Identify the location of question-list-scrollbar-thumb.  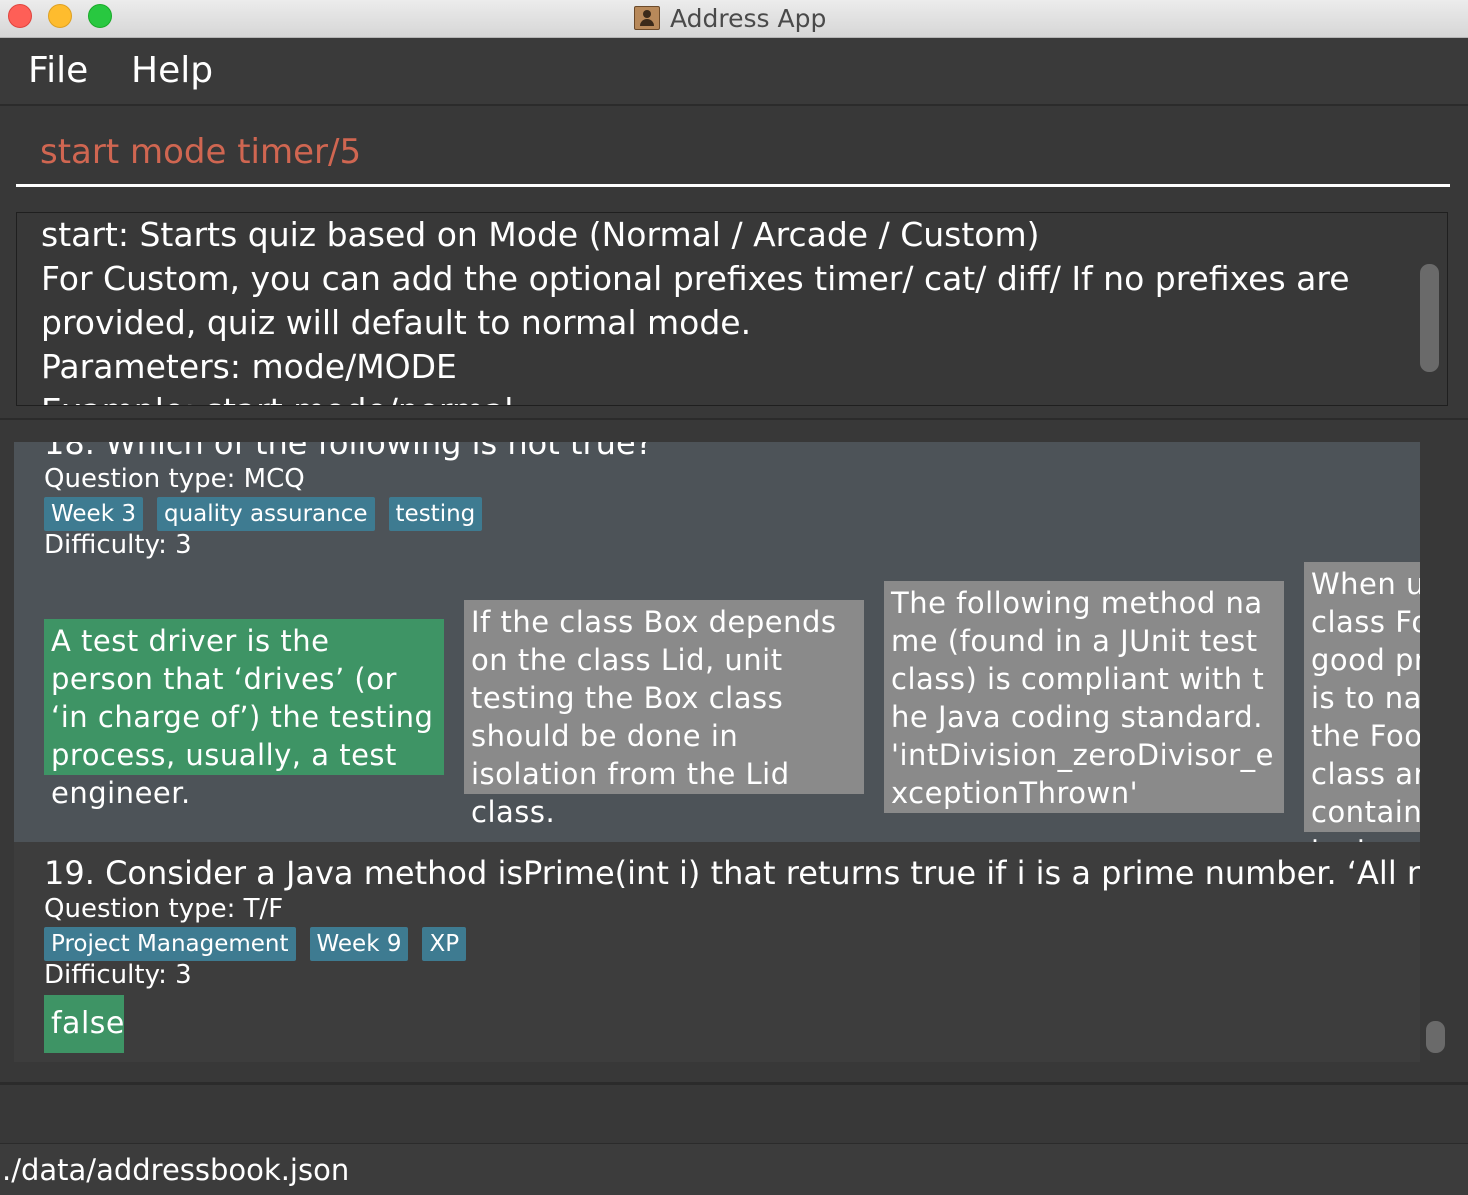
(1435, 1037).